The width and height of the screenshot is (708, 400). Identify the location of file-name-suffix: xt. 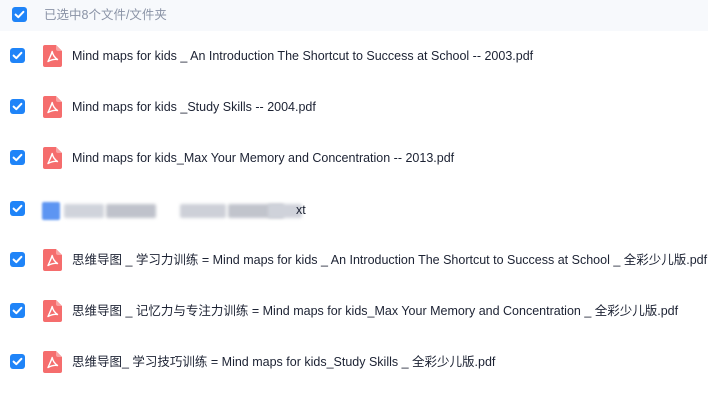
(301, 210).